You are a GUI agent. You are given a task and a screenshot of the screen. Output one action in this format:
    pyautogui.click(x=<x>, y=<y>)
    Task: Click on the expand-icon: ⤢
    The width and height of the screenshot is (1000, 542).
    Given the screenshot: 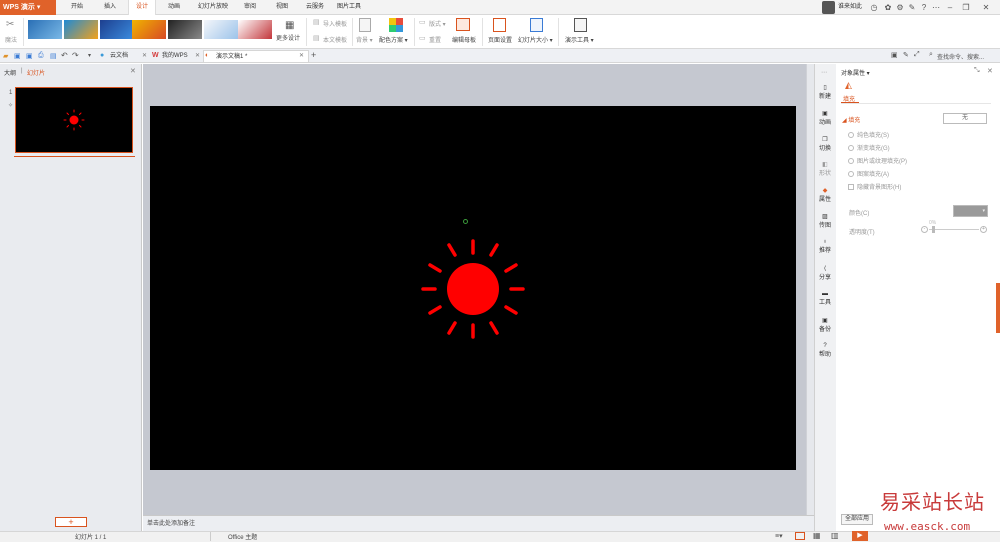 What is the action you would take?
    pyautogui.click(x=917, y=55)
    